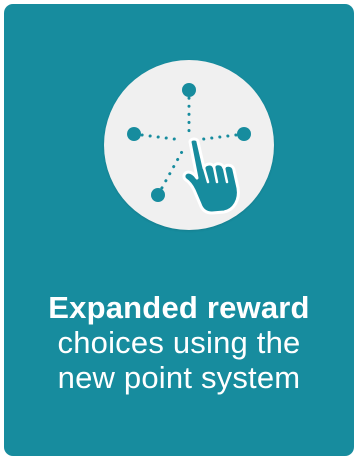 The width and height of the screenshot is (359, 461). I want to click on description-line-1: choices using the, so click(179, 342).